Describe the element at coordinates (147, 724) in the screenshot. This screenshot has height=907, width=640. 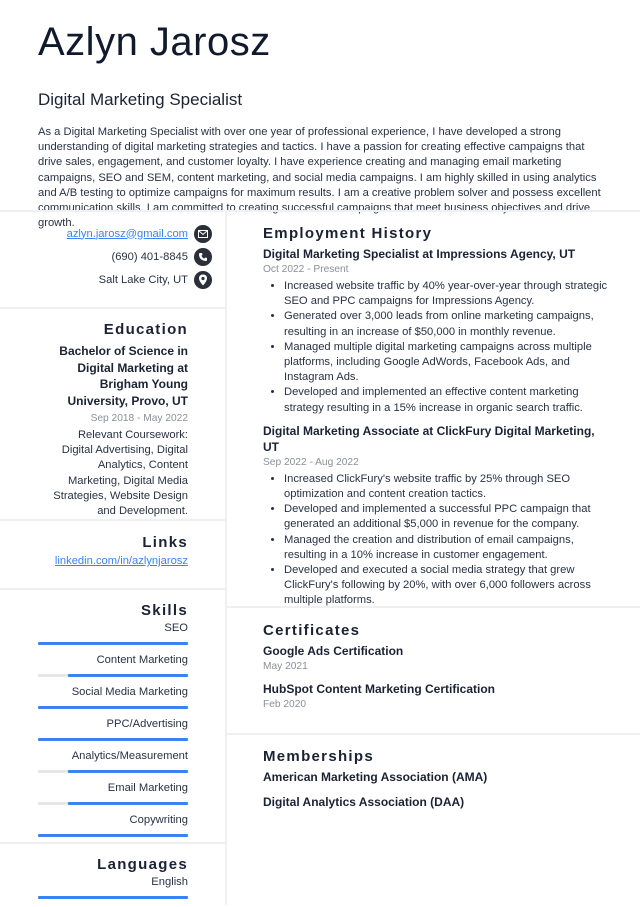
I see `skill-label: PPC/Advertising` at that location.